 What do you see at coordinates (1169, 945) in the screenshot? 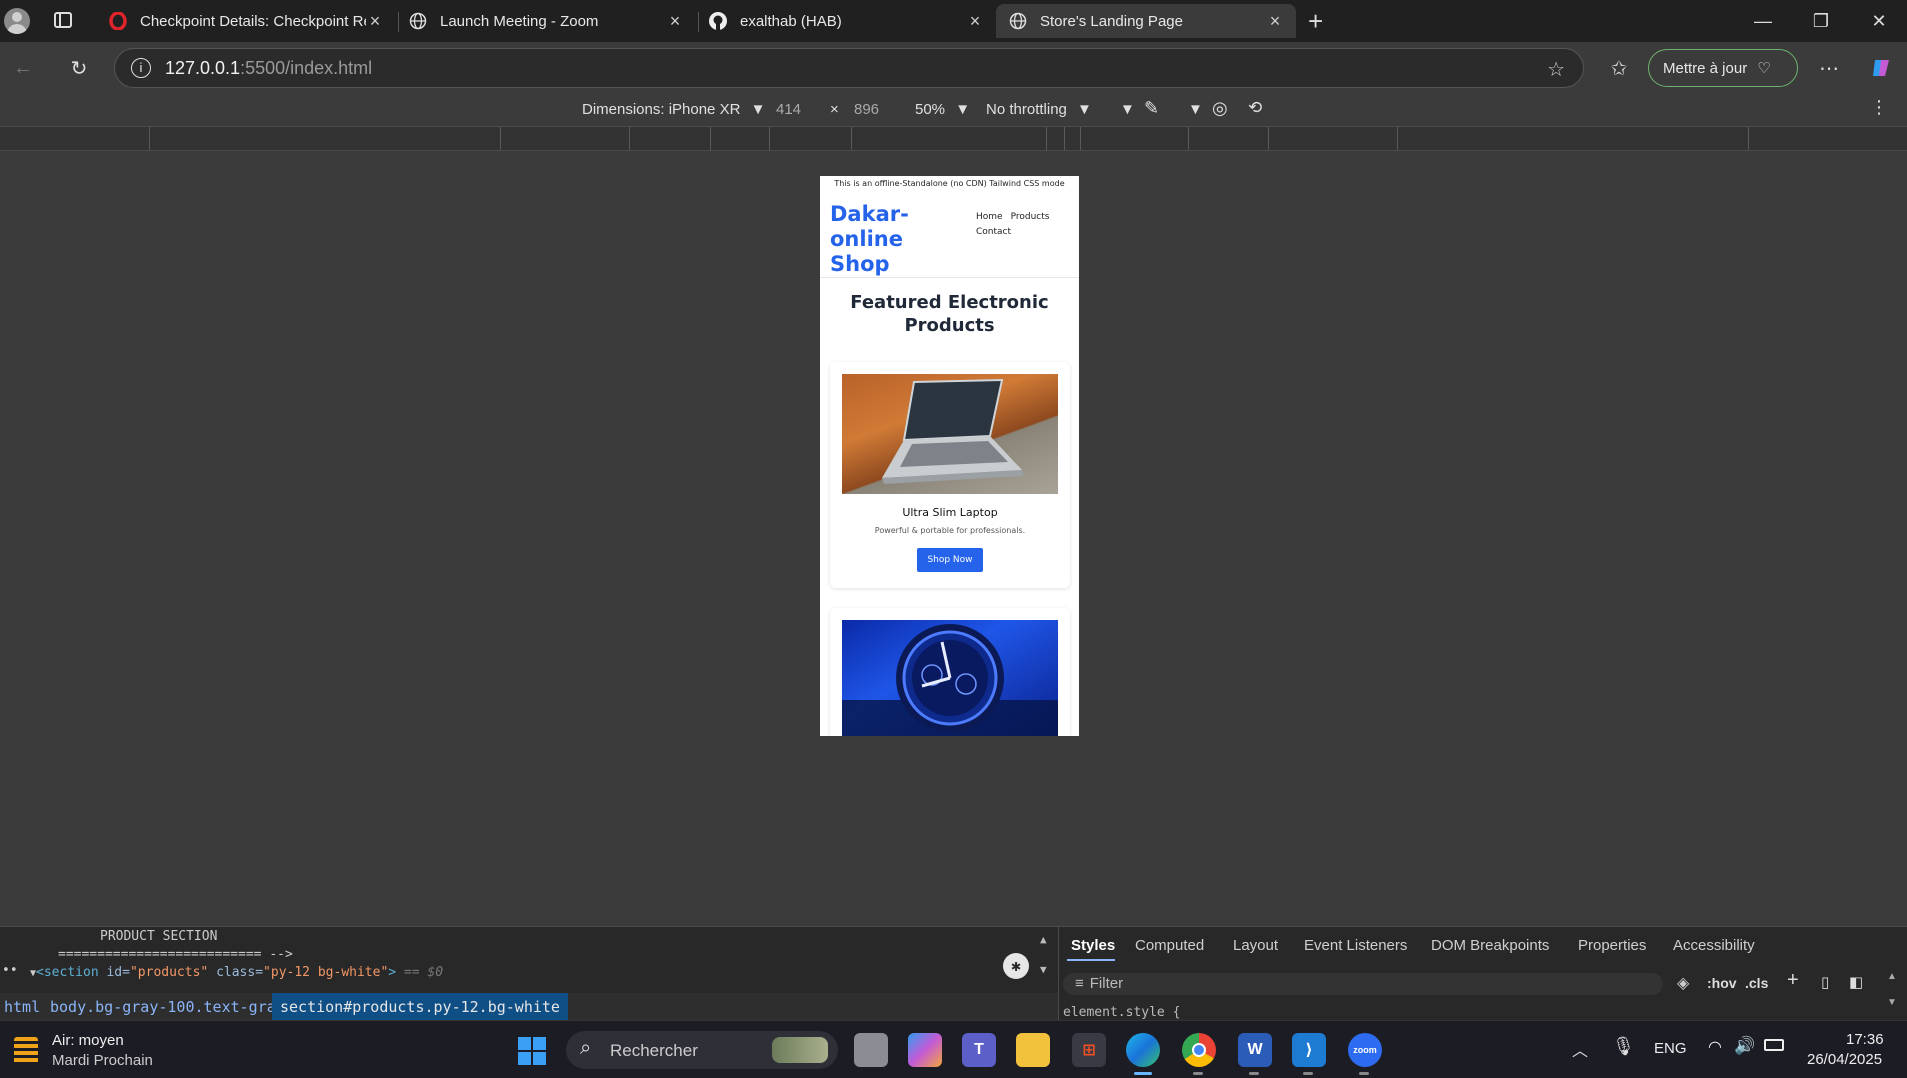
I see `tab-computed: Computed` at bounding box center [1169, 945].